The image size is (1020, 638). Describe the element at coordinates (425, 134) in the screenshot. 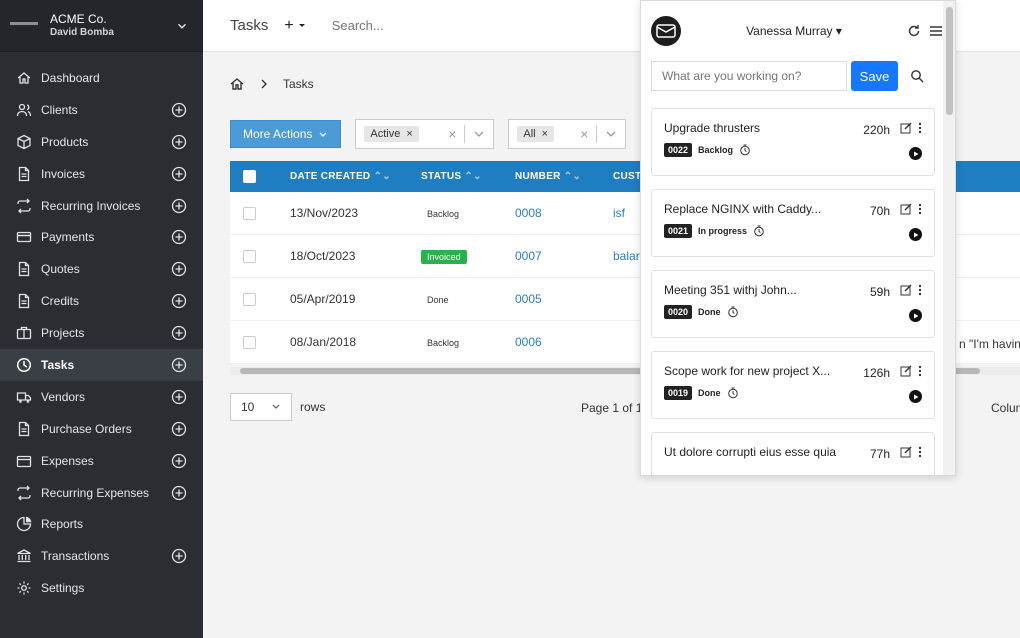

I see `status-filter-select: Active × ×` at that location.